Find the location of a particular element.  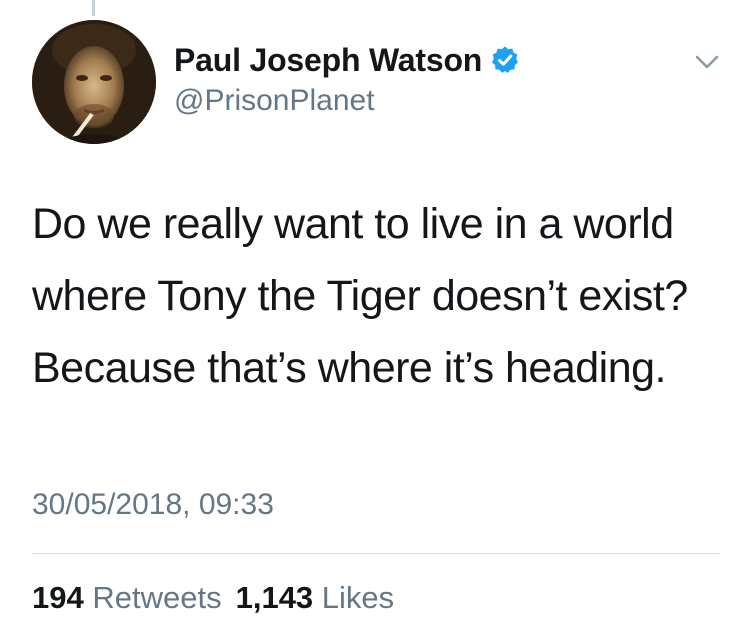

author-display-name: Paul Joseph Watson is located at coordinates (328, 60).